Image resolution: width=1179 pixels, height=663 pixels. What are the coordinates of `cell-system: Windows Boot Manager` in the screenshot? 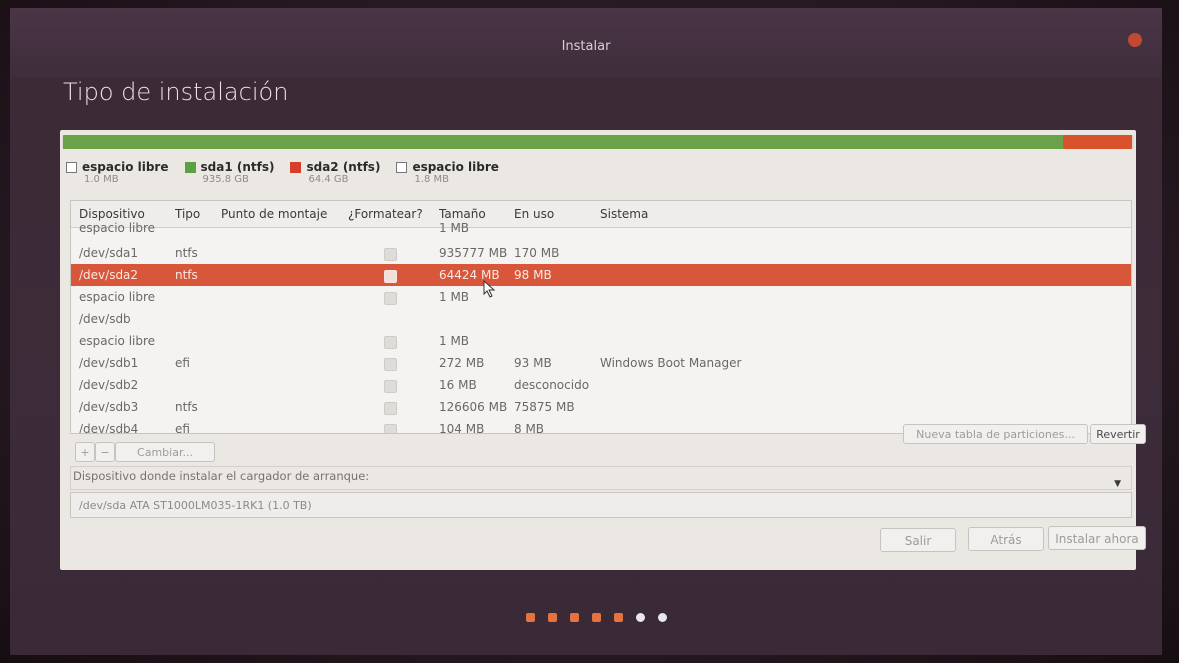 It's located at (671, 363).